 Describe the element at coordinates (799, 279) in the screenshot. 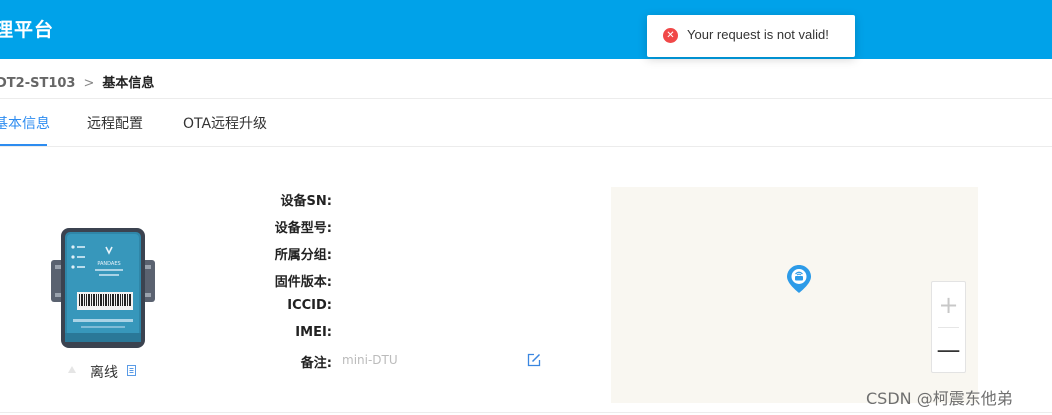

I see `device-marker-icon` at that location.